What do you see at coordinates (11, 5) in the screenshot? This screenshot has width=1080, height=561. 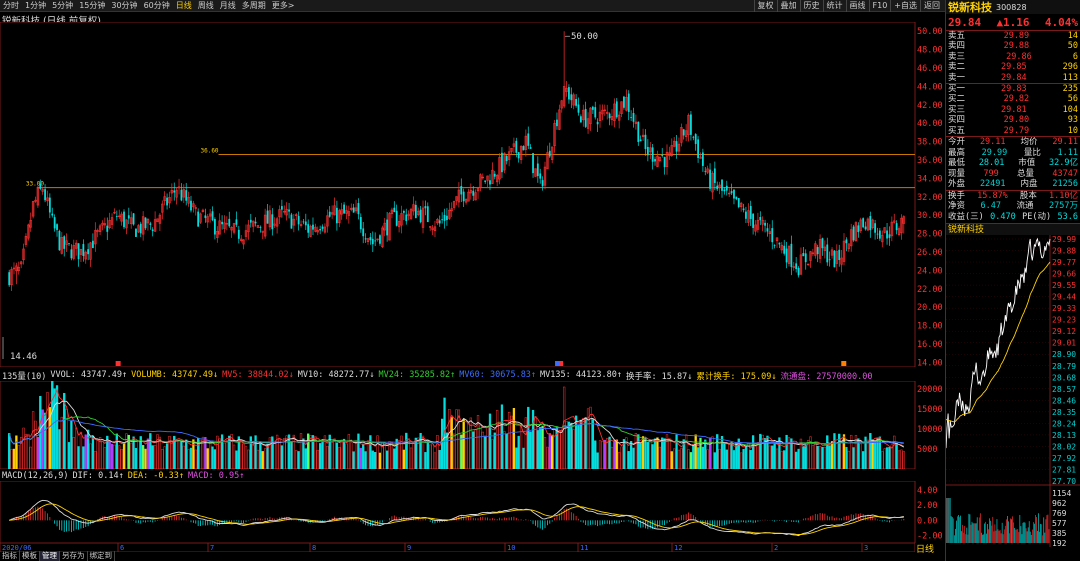 I see `timeframe-0: 分时` at bounding box center [11, 5].